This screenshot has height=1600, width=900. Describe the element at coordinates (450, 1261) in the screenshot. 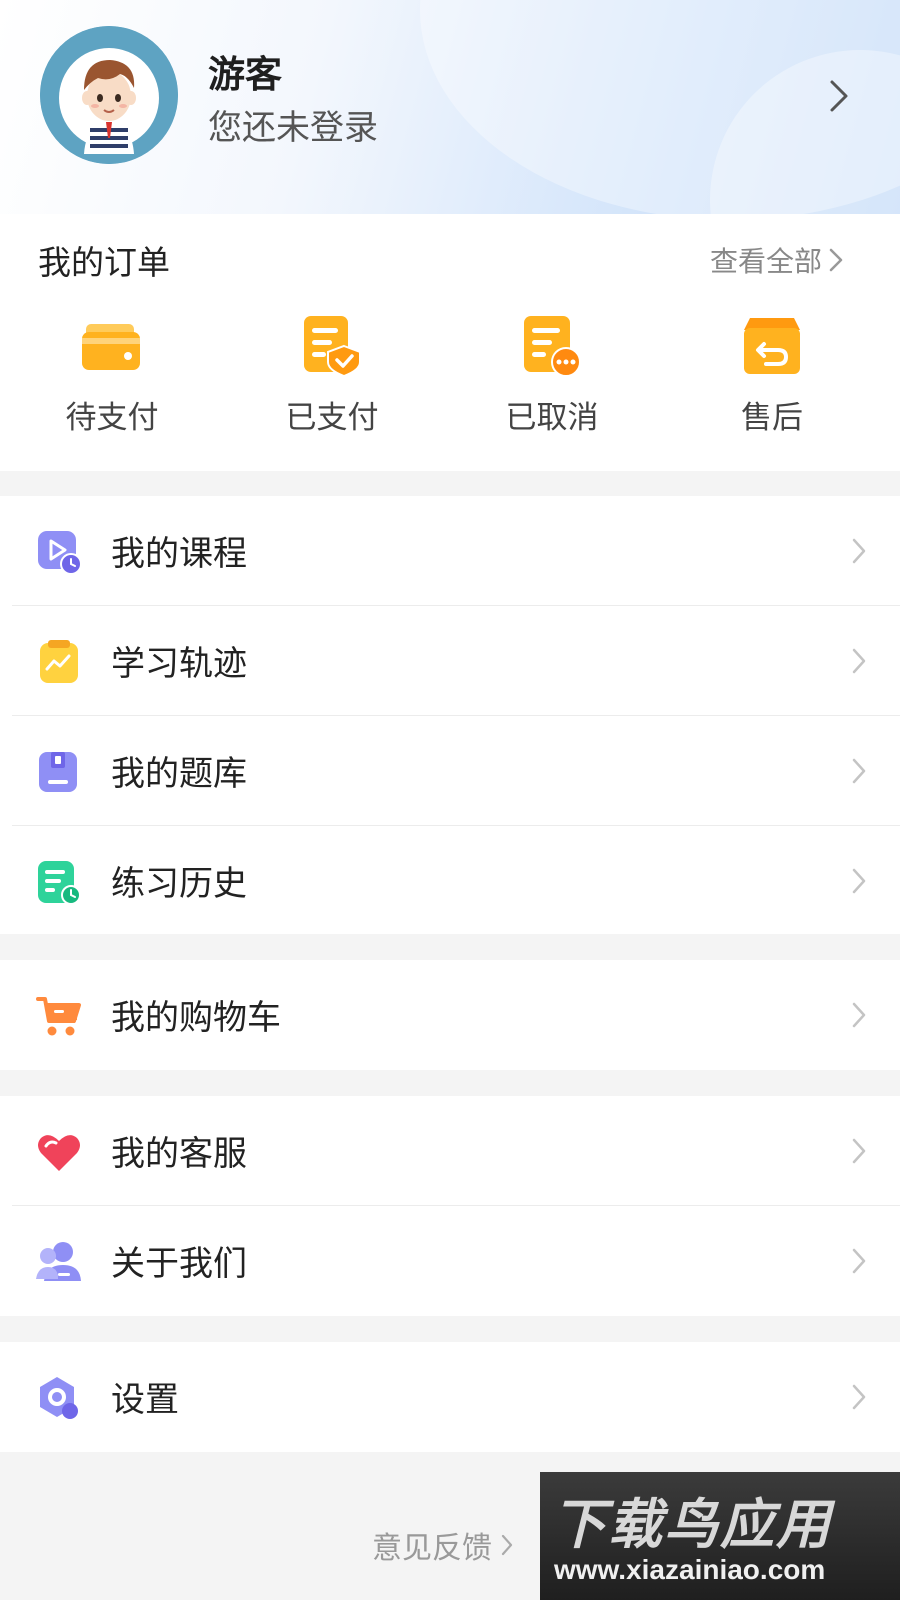

I see `menu-item-about-us: 关于我们` at that location.